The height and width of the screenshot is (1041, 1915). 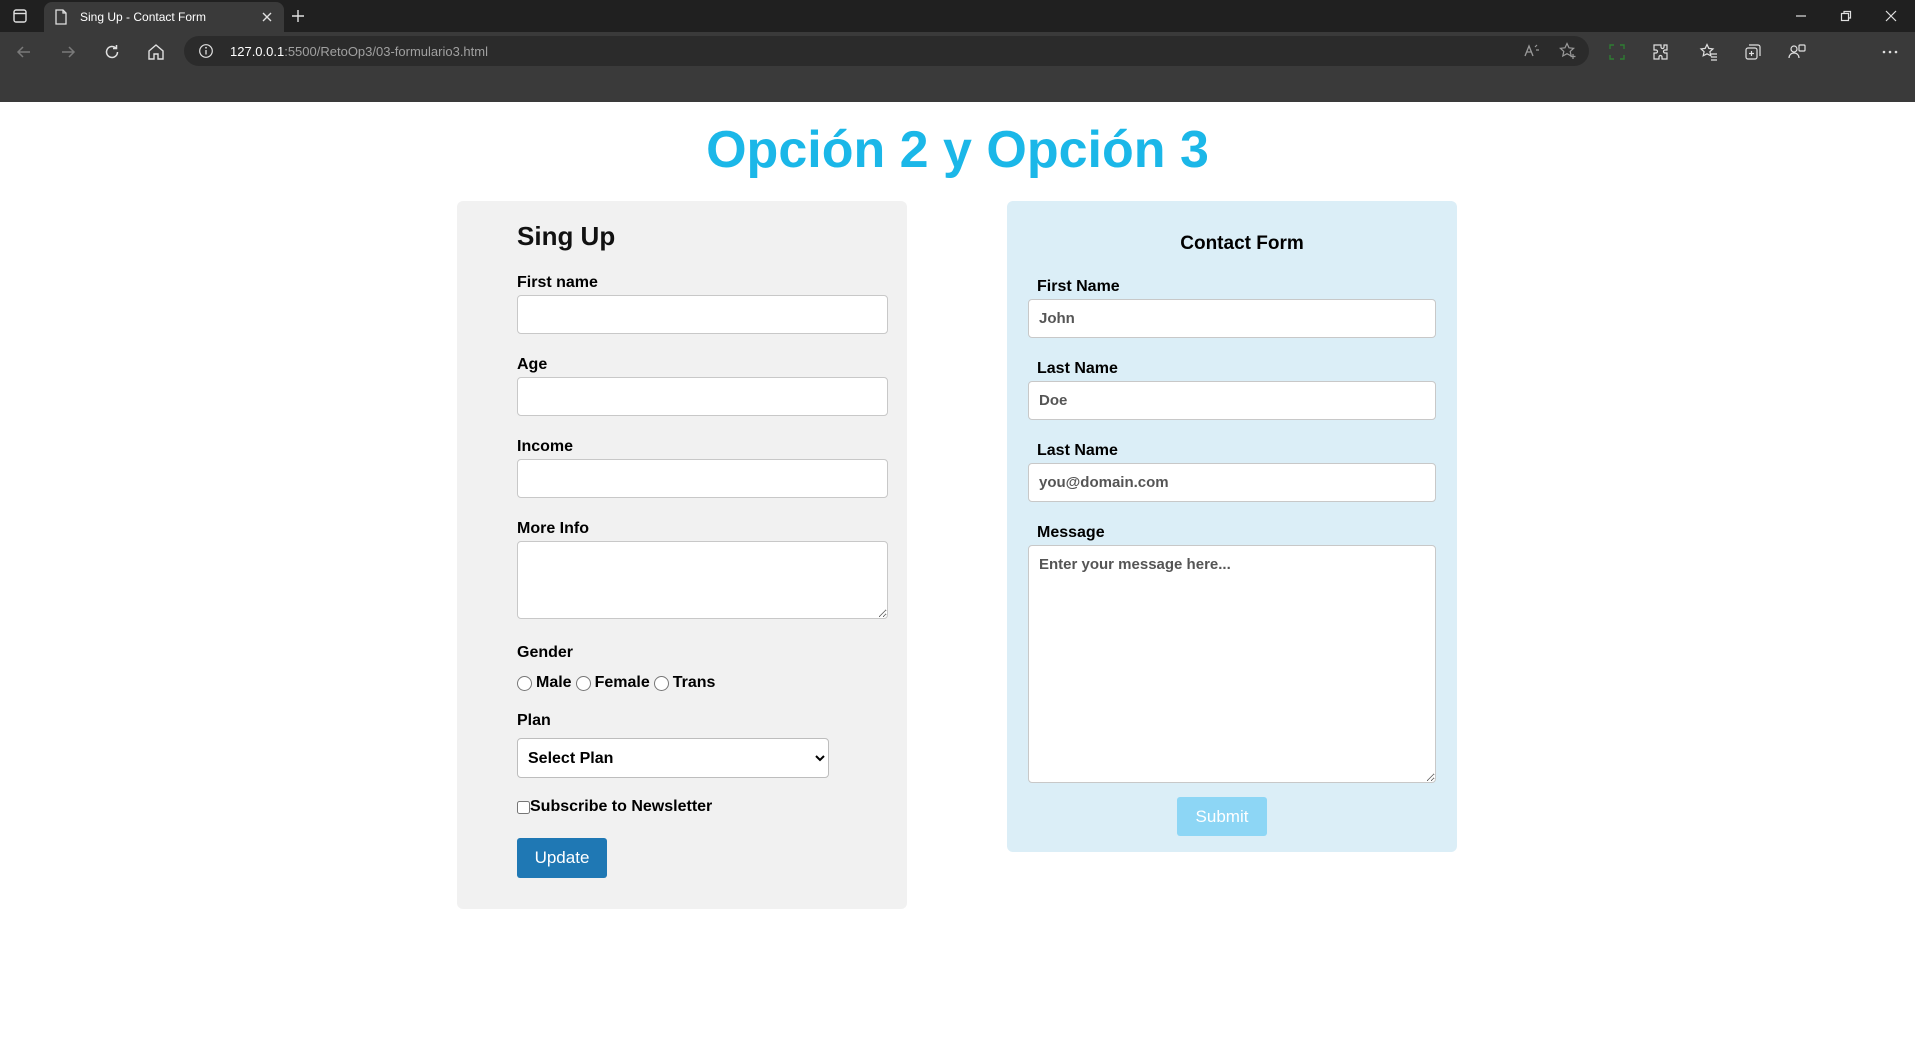 I want to click on gender-options: Male Female Trans, so click(x=618, y=683).